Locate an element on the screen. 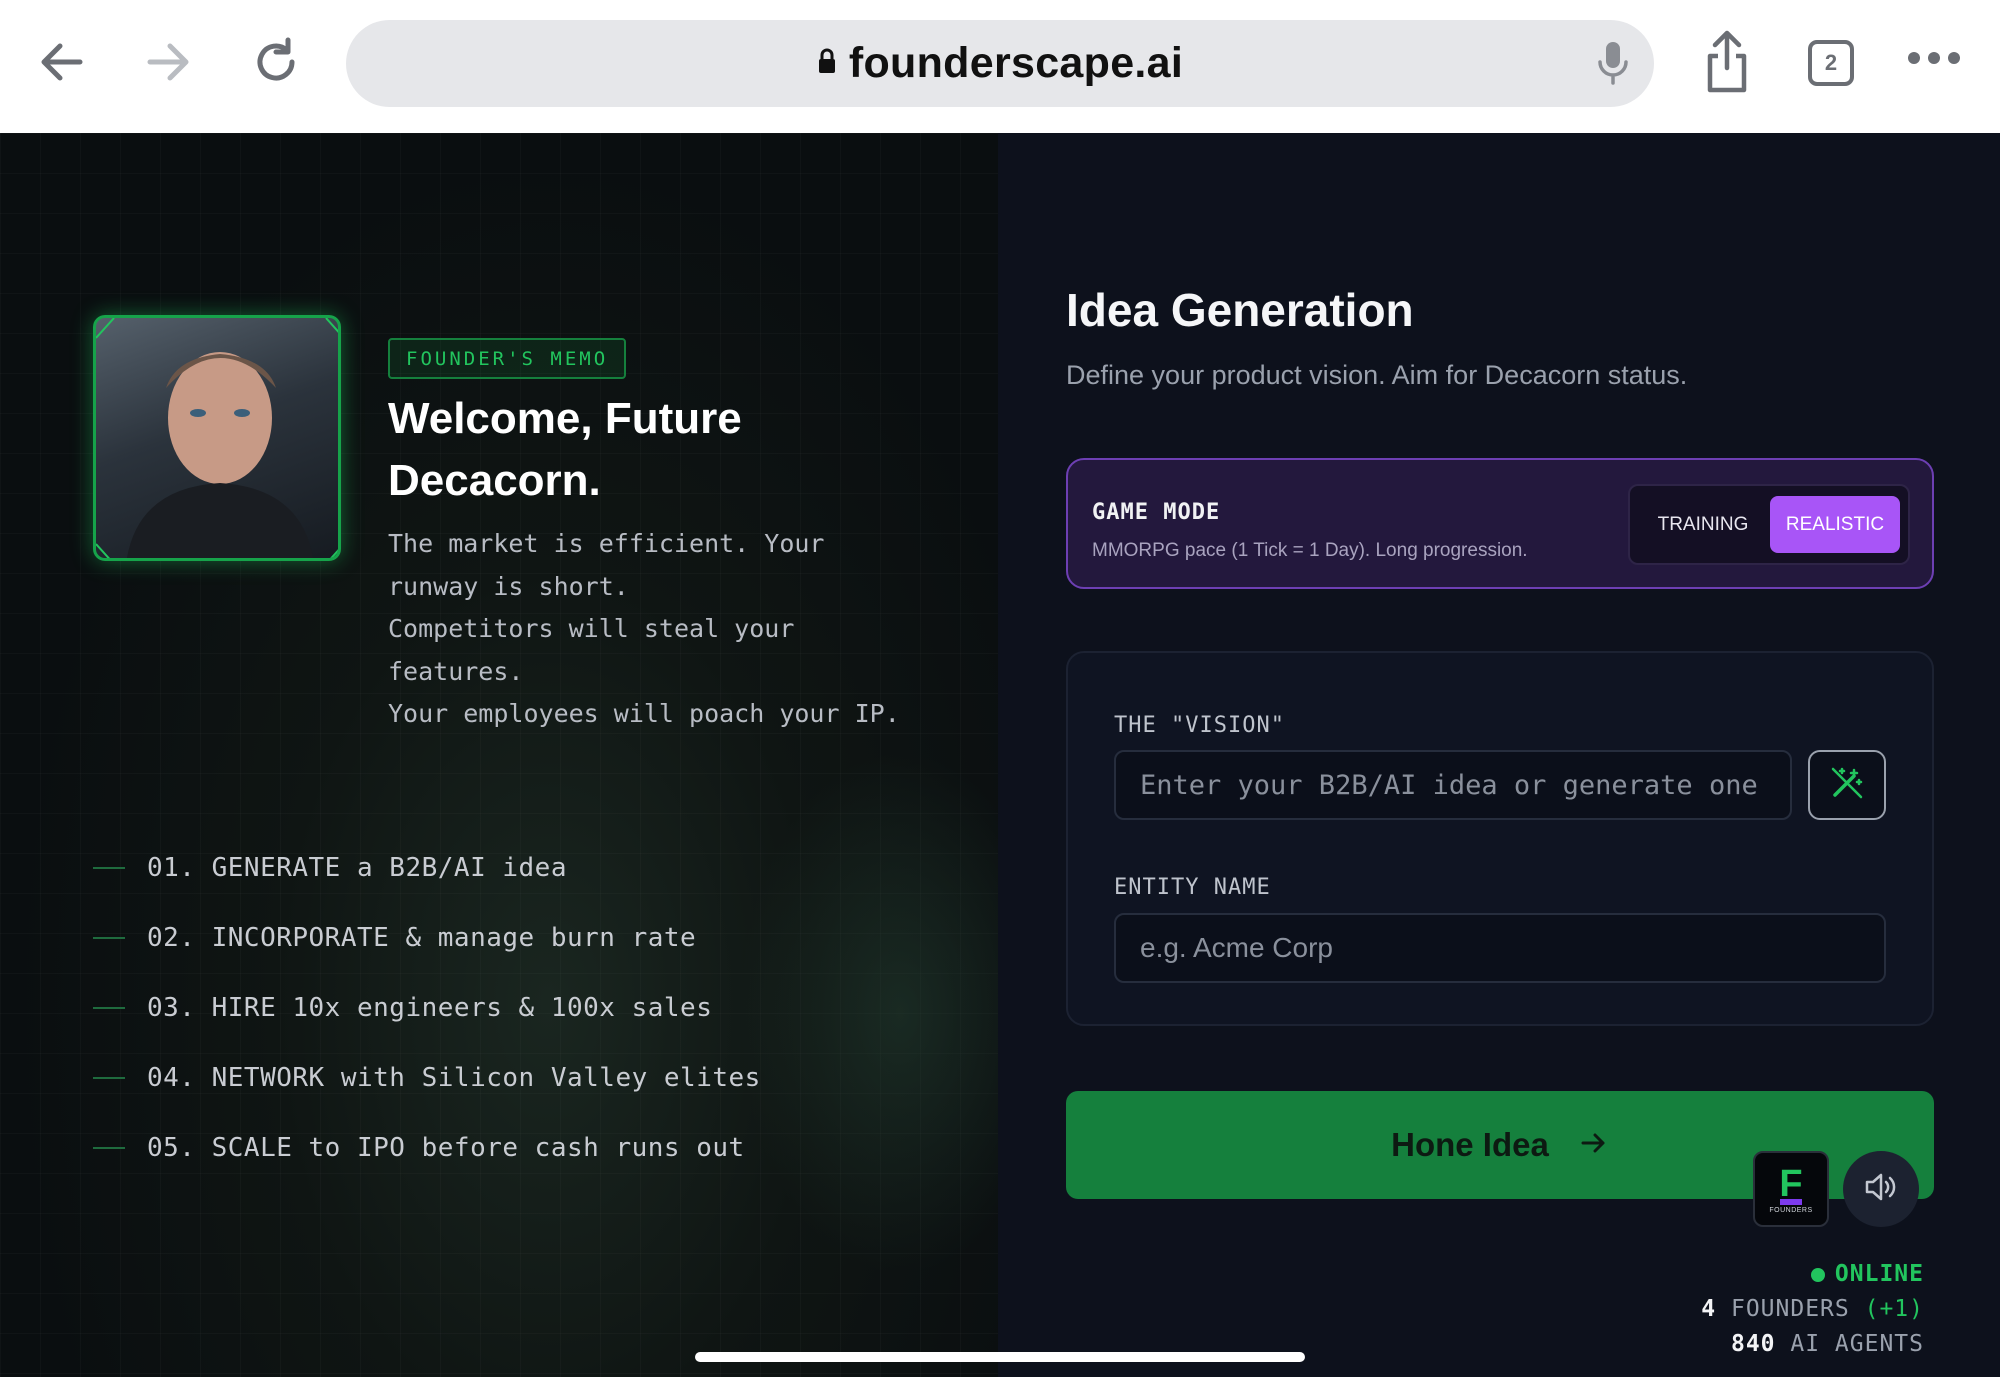 This screenshot has height=1377, width=2000. step-text: 04. NETWORK with Silicon Valley elites is located at coordinates (454, 1078).